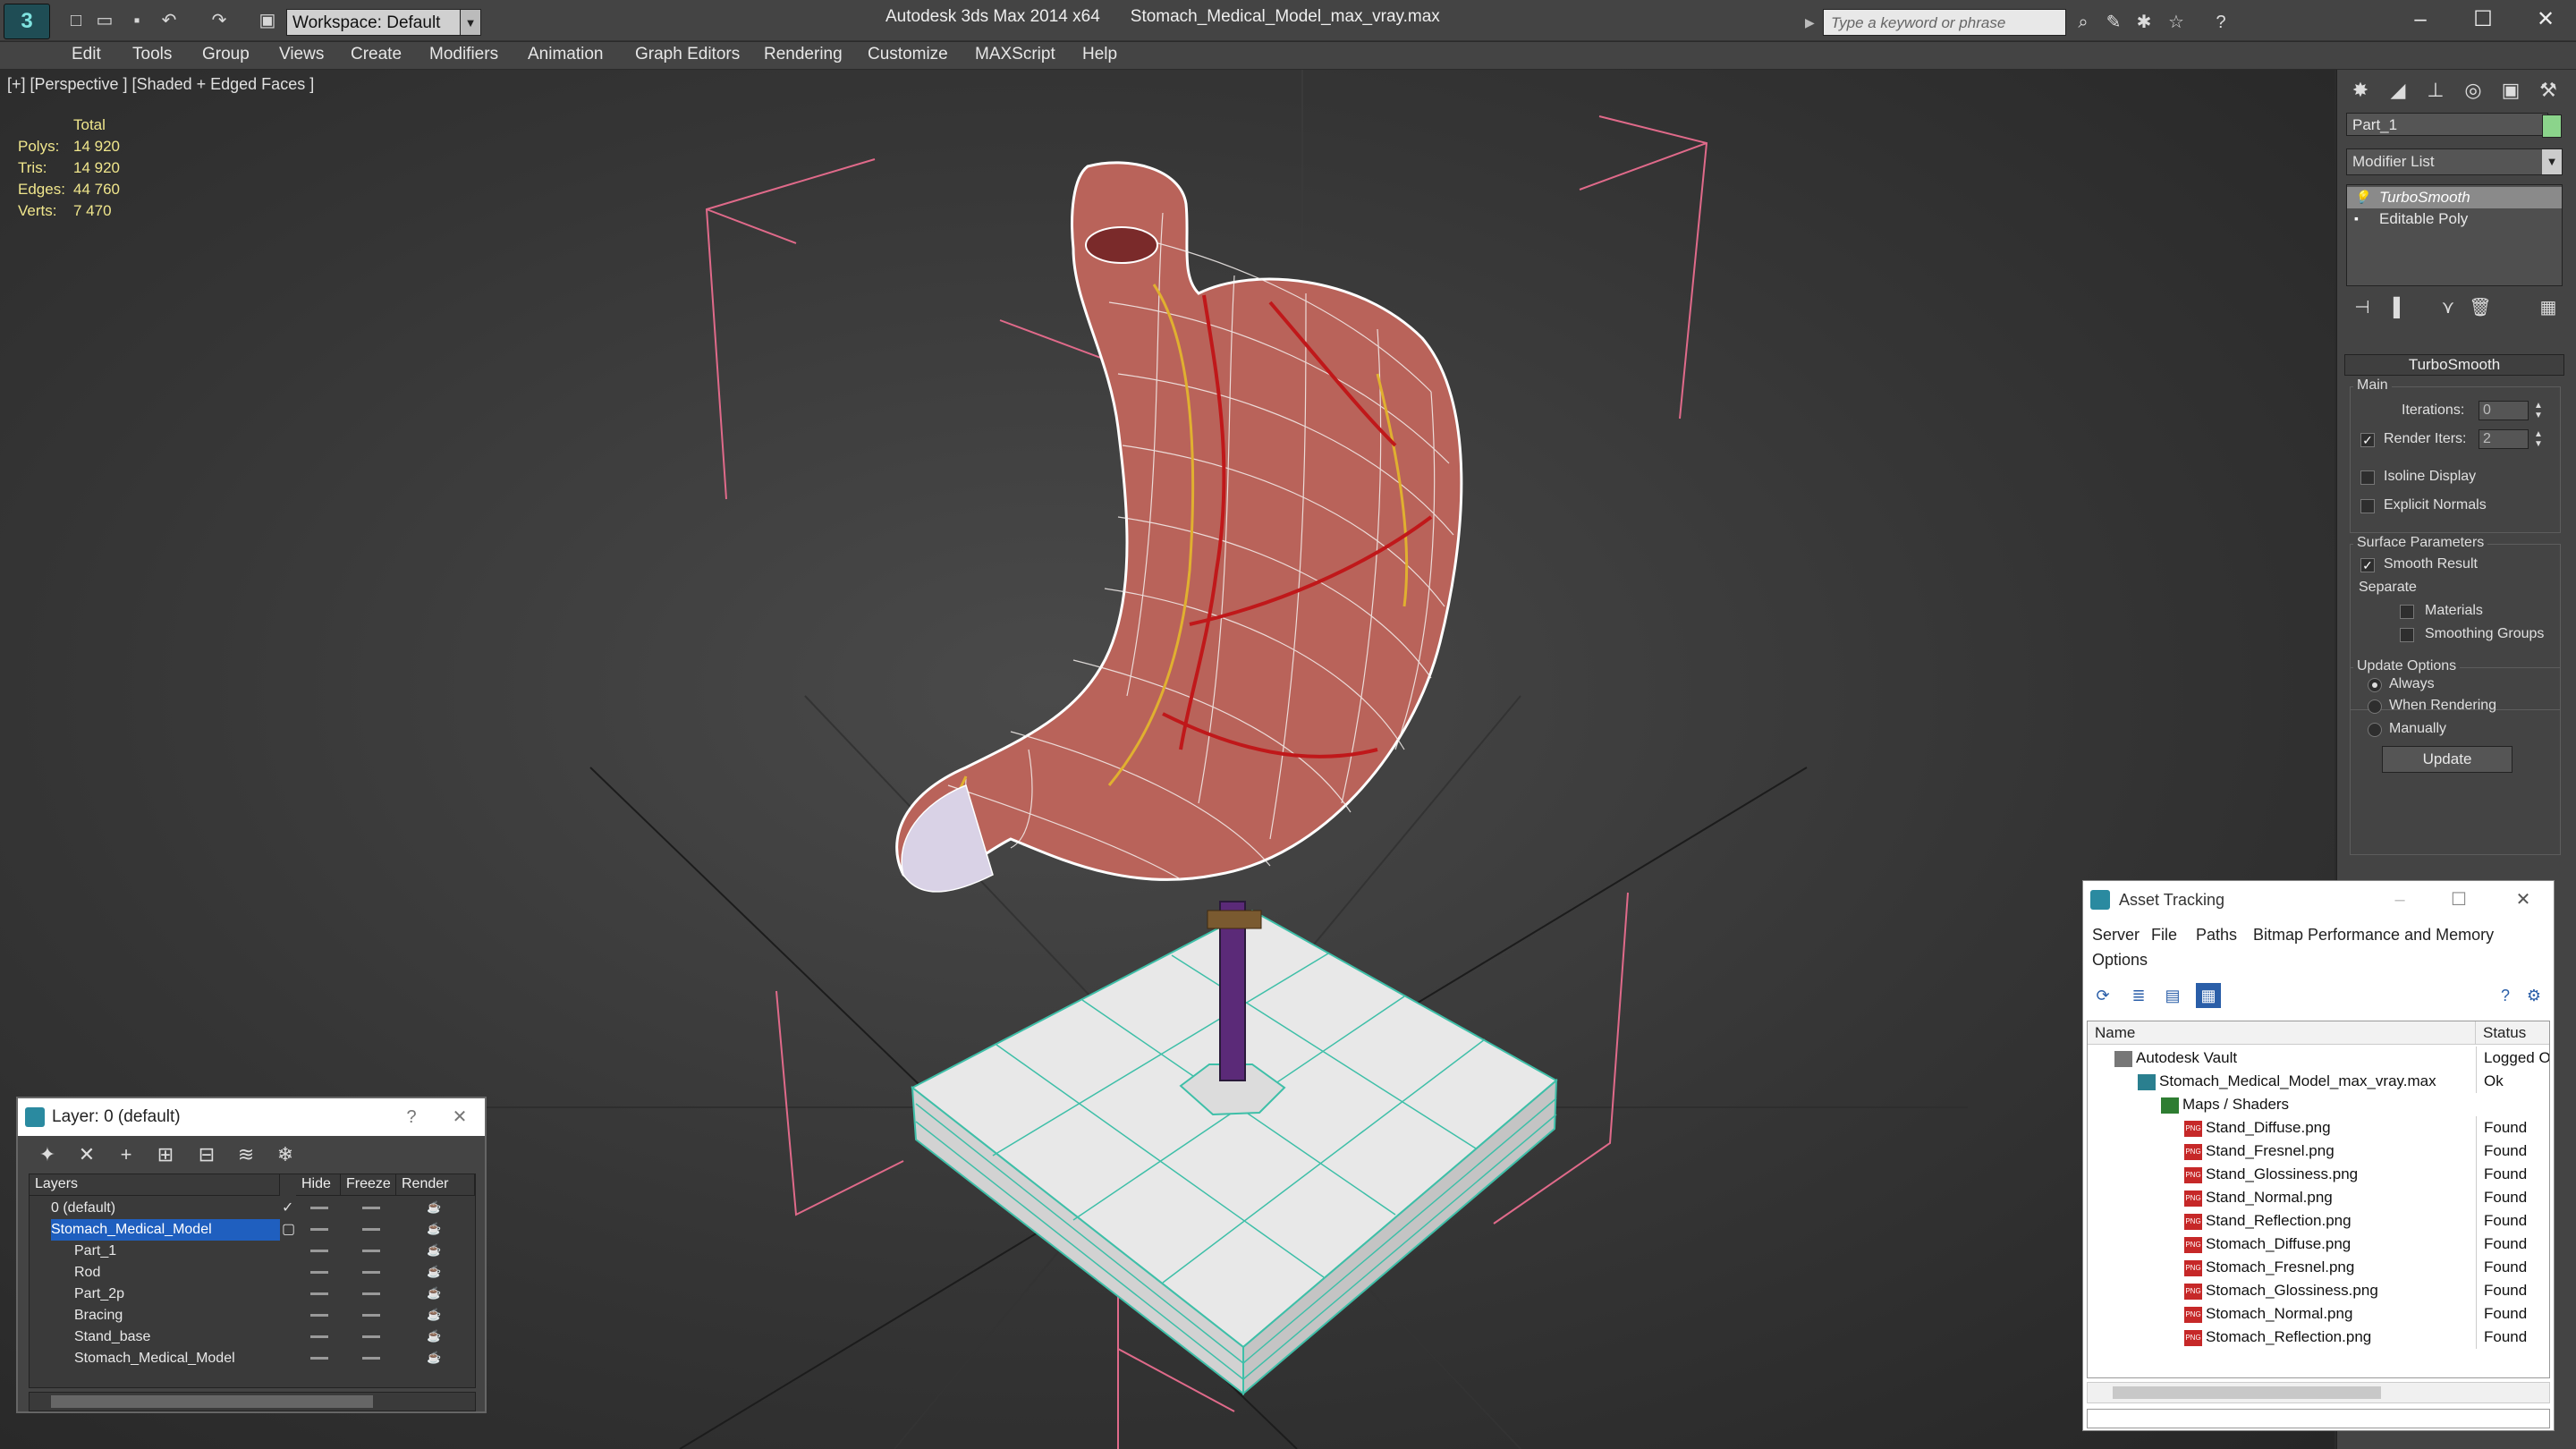 The height and width of the screenshot is (1449, 2576). Describe the element at coordinates (2480, 307) in the screenshot. I see `remove-modifier-icon: 🗑` at that location.